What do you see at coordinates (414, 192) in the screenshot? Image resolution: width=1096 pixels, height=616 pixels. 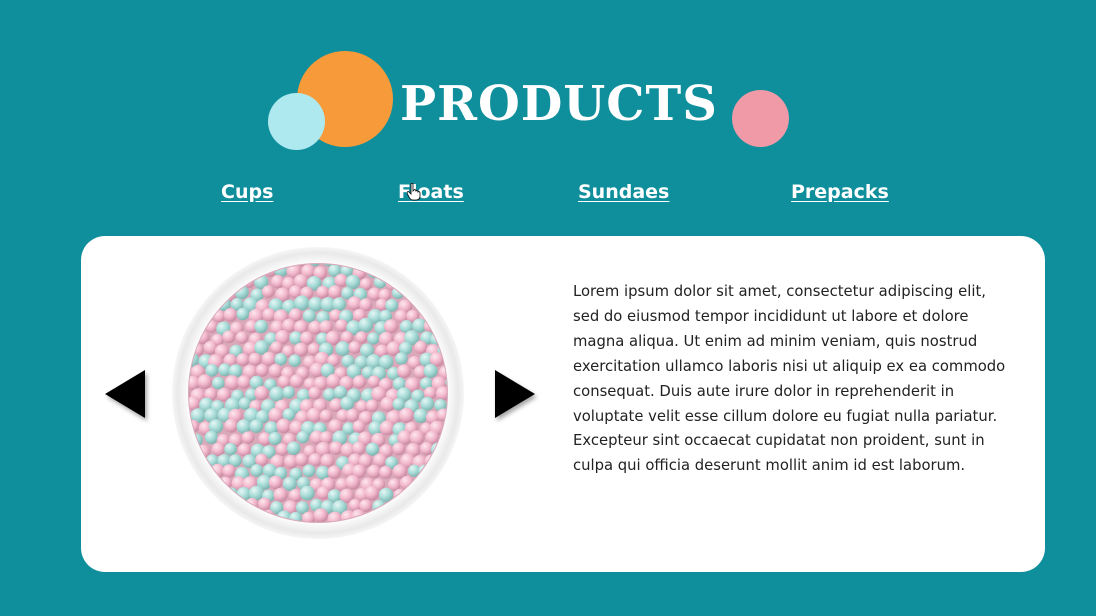 I see `hand-pointer-cursor-icon` at bounding box center [414, 192].